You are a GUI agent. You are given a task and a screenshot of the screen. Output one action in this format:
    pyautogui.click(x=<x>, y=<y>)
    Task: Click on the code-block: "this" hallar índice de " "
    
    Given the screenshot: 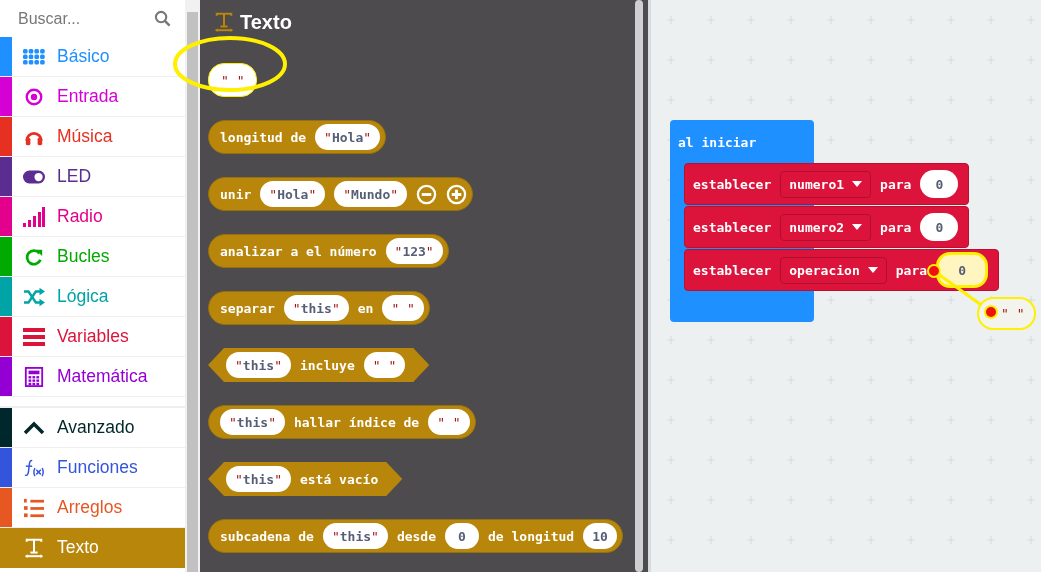 What is the action you would take?
    pyautogui.click(x=342, y=422)
    